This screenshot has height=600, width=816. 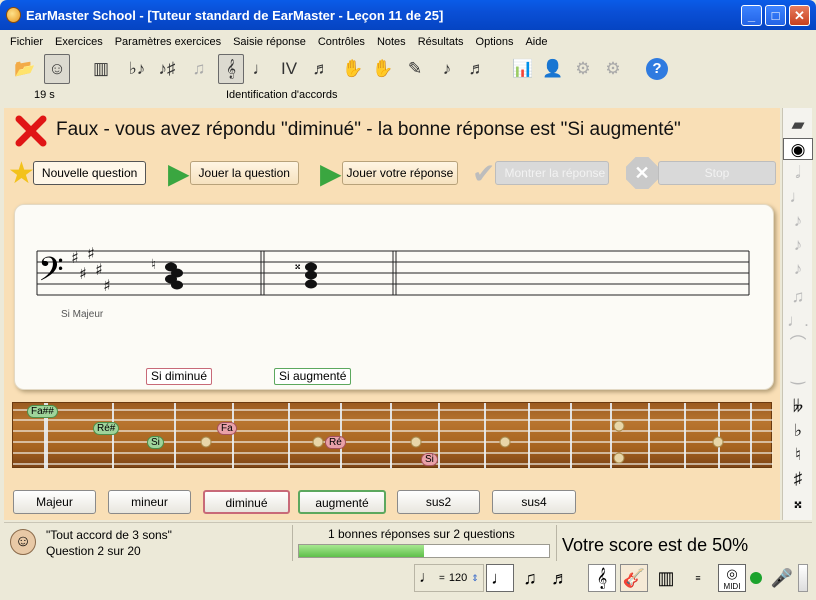 I want to click on elapsed-time: 19 s, so click(x=44, y=95).